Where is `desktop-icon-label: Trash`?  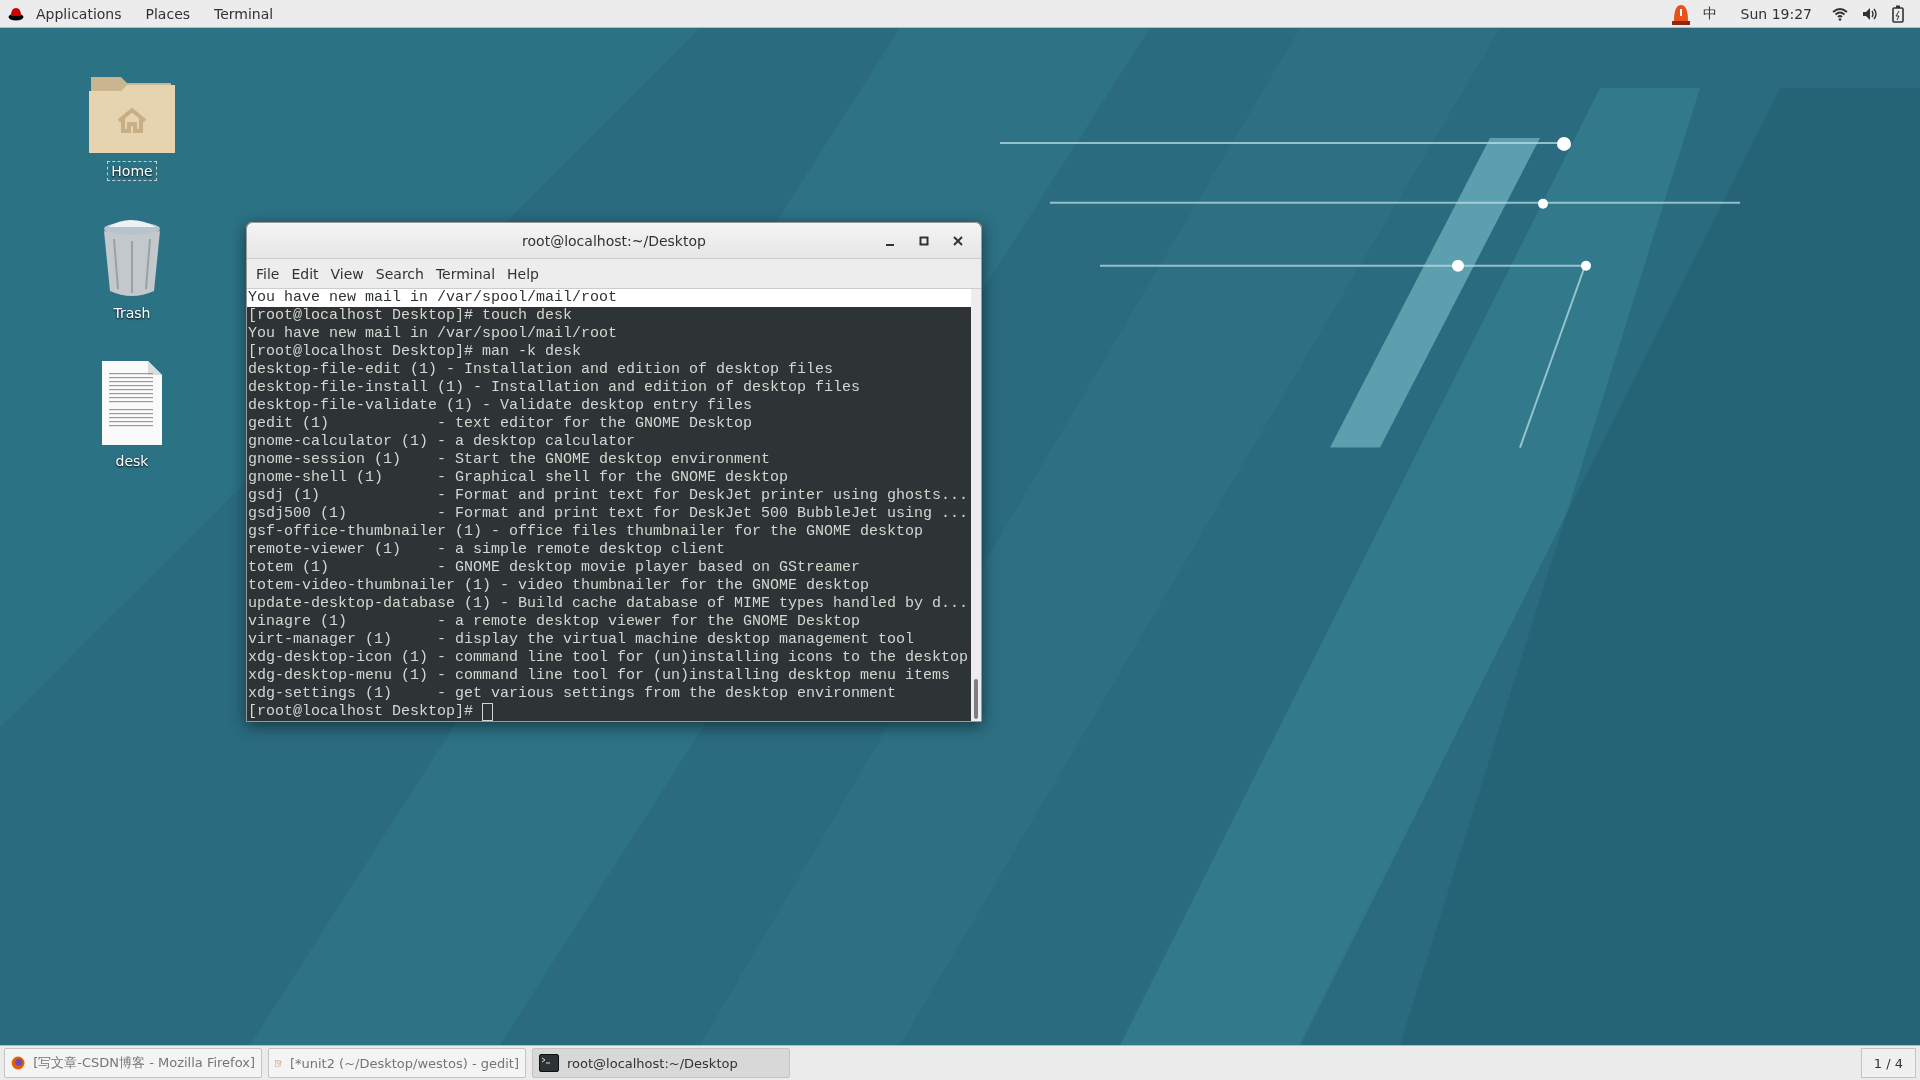 desktop-icon-label: Trash is located at coordinates (132, 313).